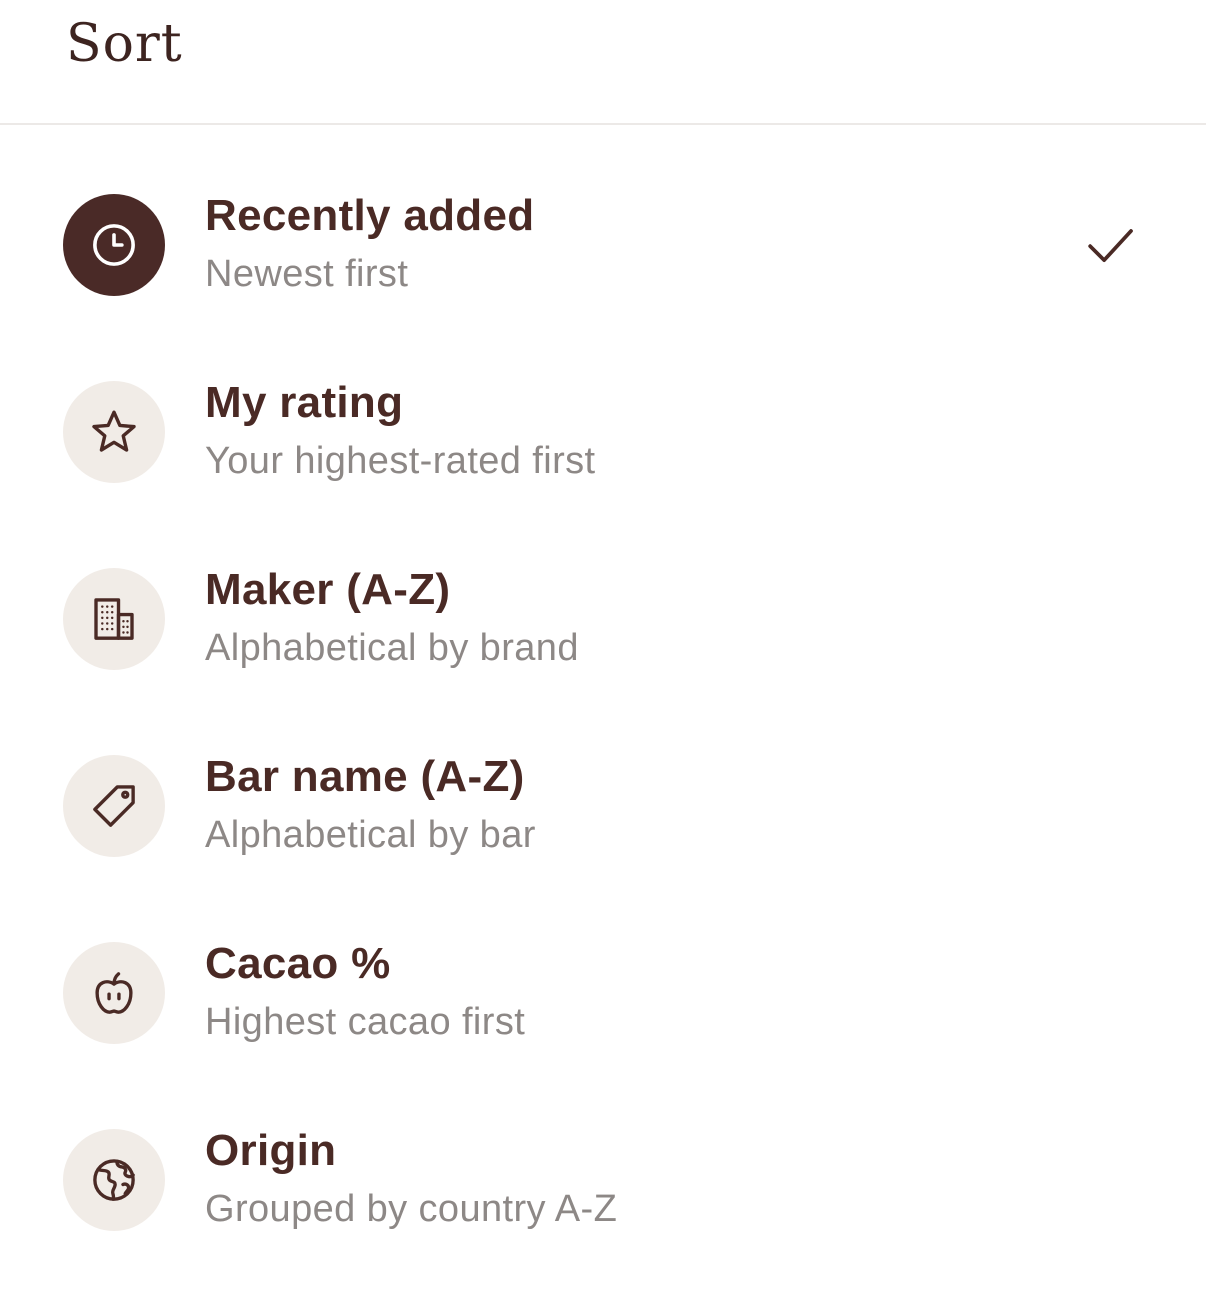 The image size is (1206, 1301). Describe the element at coordinates (298, 963) in the screenshot. I see `sort-option-label: Cacao %` at that location.